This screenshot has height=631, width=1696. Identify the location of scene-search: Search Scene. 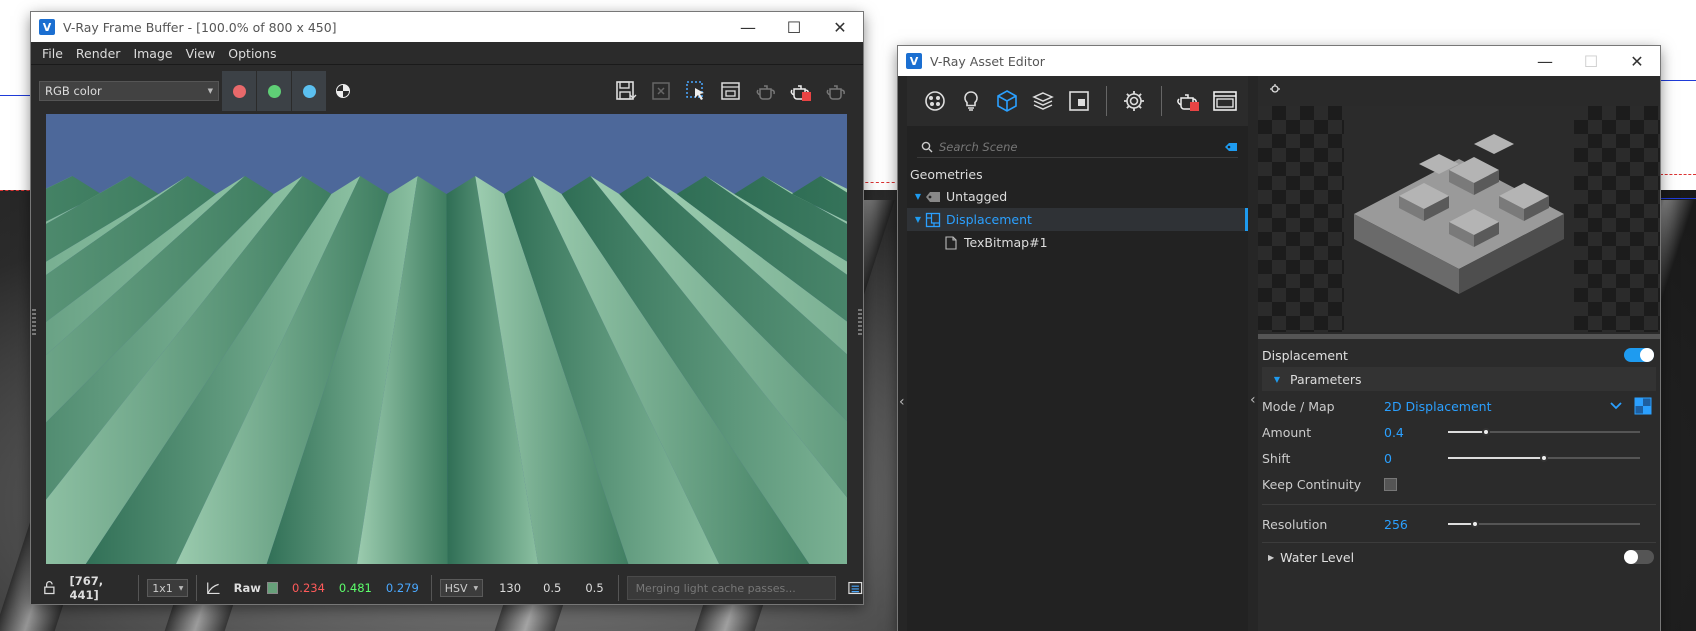
(1077, 147).